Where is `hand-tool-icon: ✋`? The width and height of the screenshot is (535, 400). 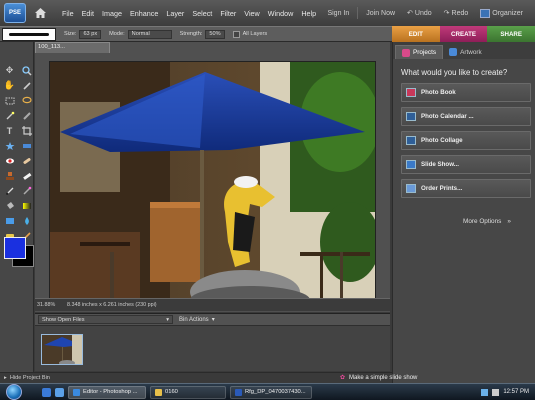
hand-tool-icon: ✋ is located at coordinates (9, 85).